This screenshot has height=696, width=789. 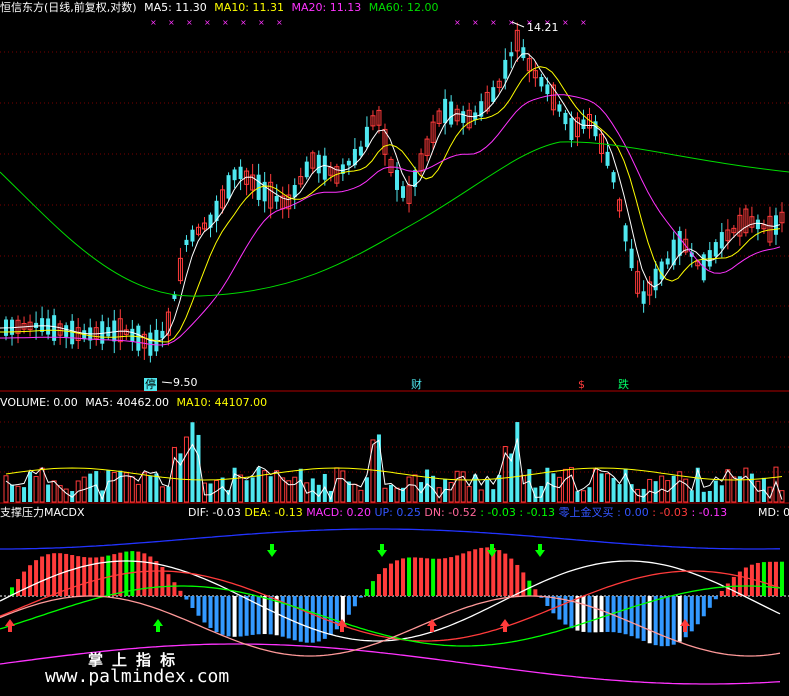 I want to click on event-tag-dollar: $, so click(x=581, y=384).